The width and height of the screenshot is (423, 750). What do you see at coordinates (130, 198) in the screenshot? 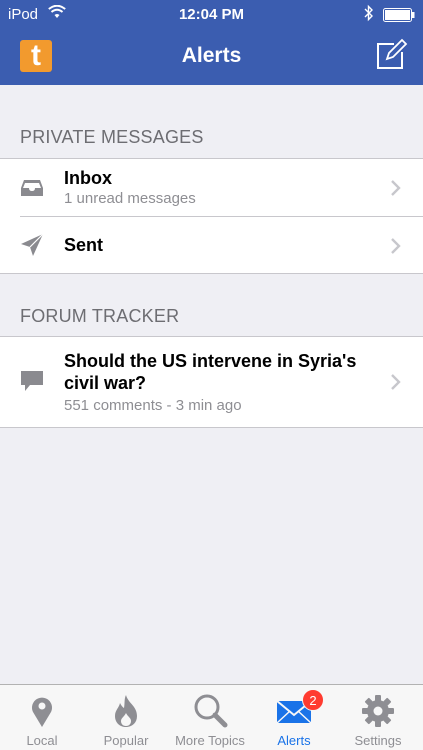
I see `inbox-subtitle: 1 unread messages` at bounding box center [130, 198].